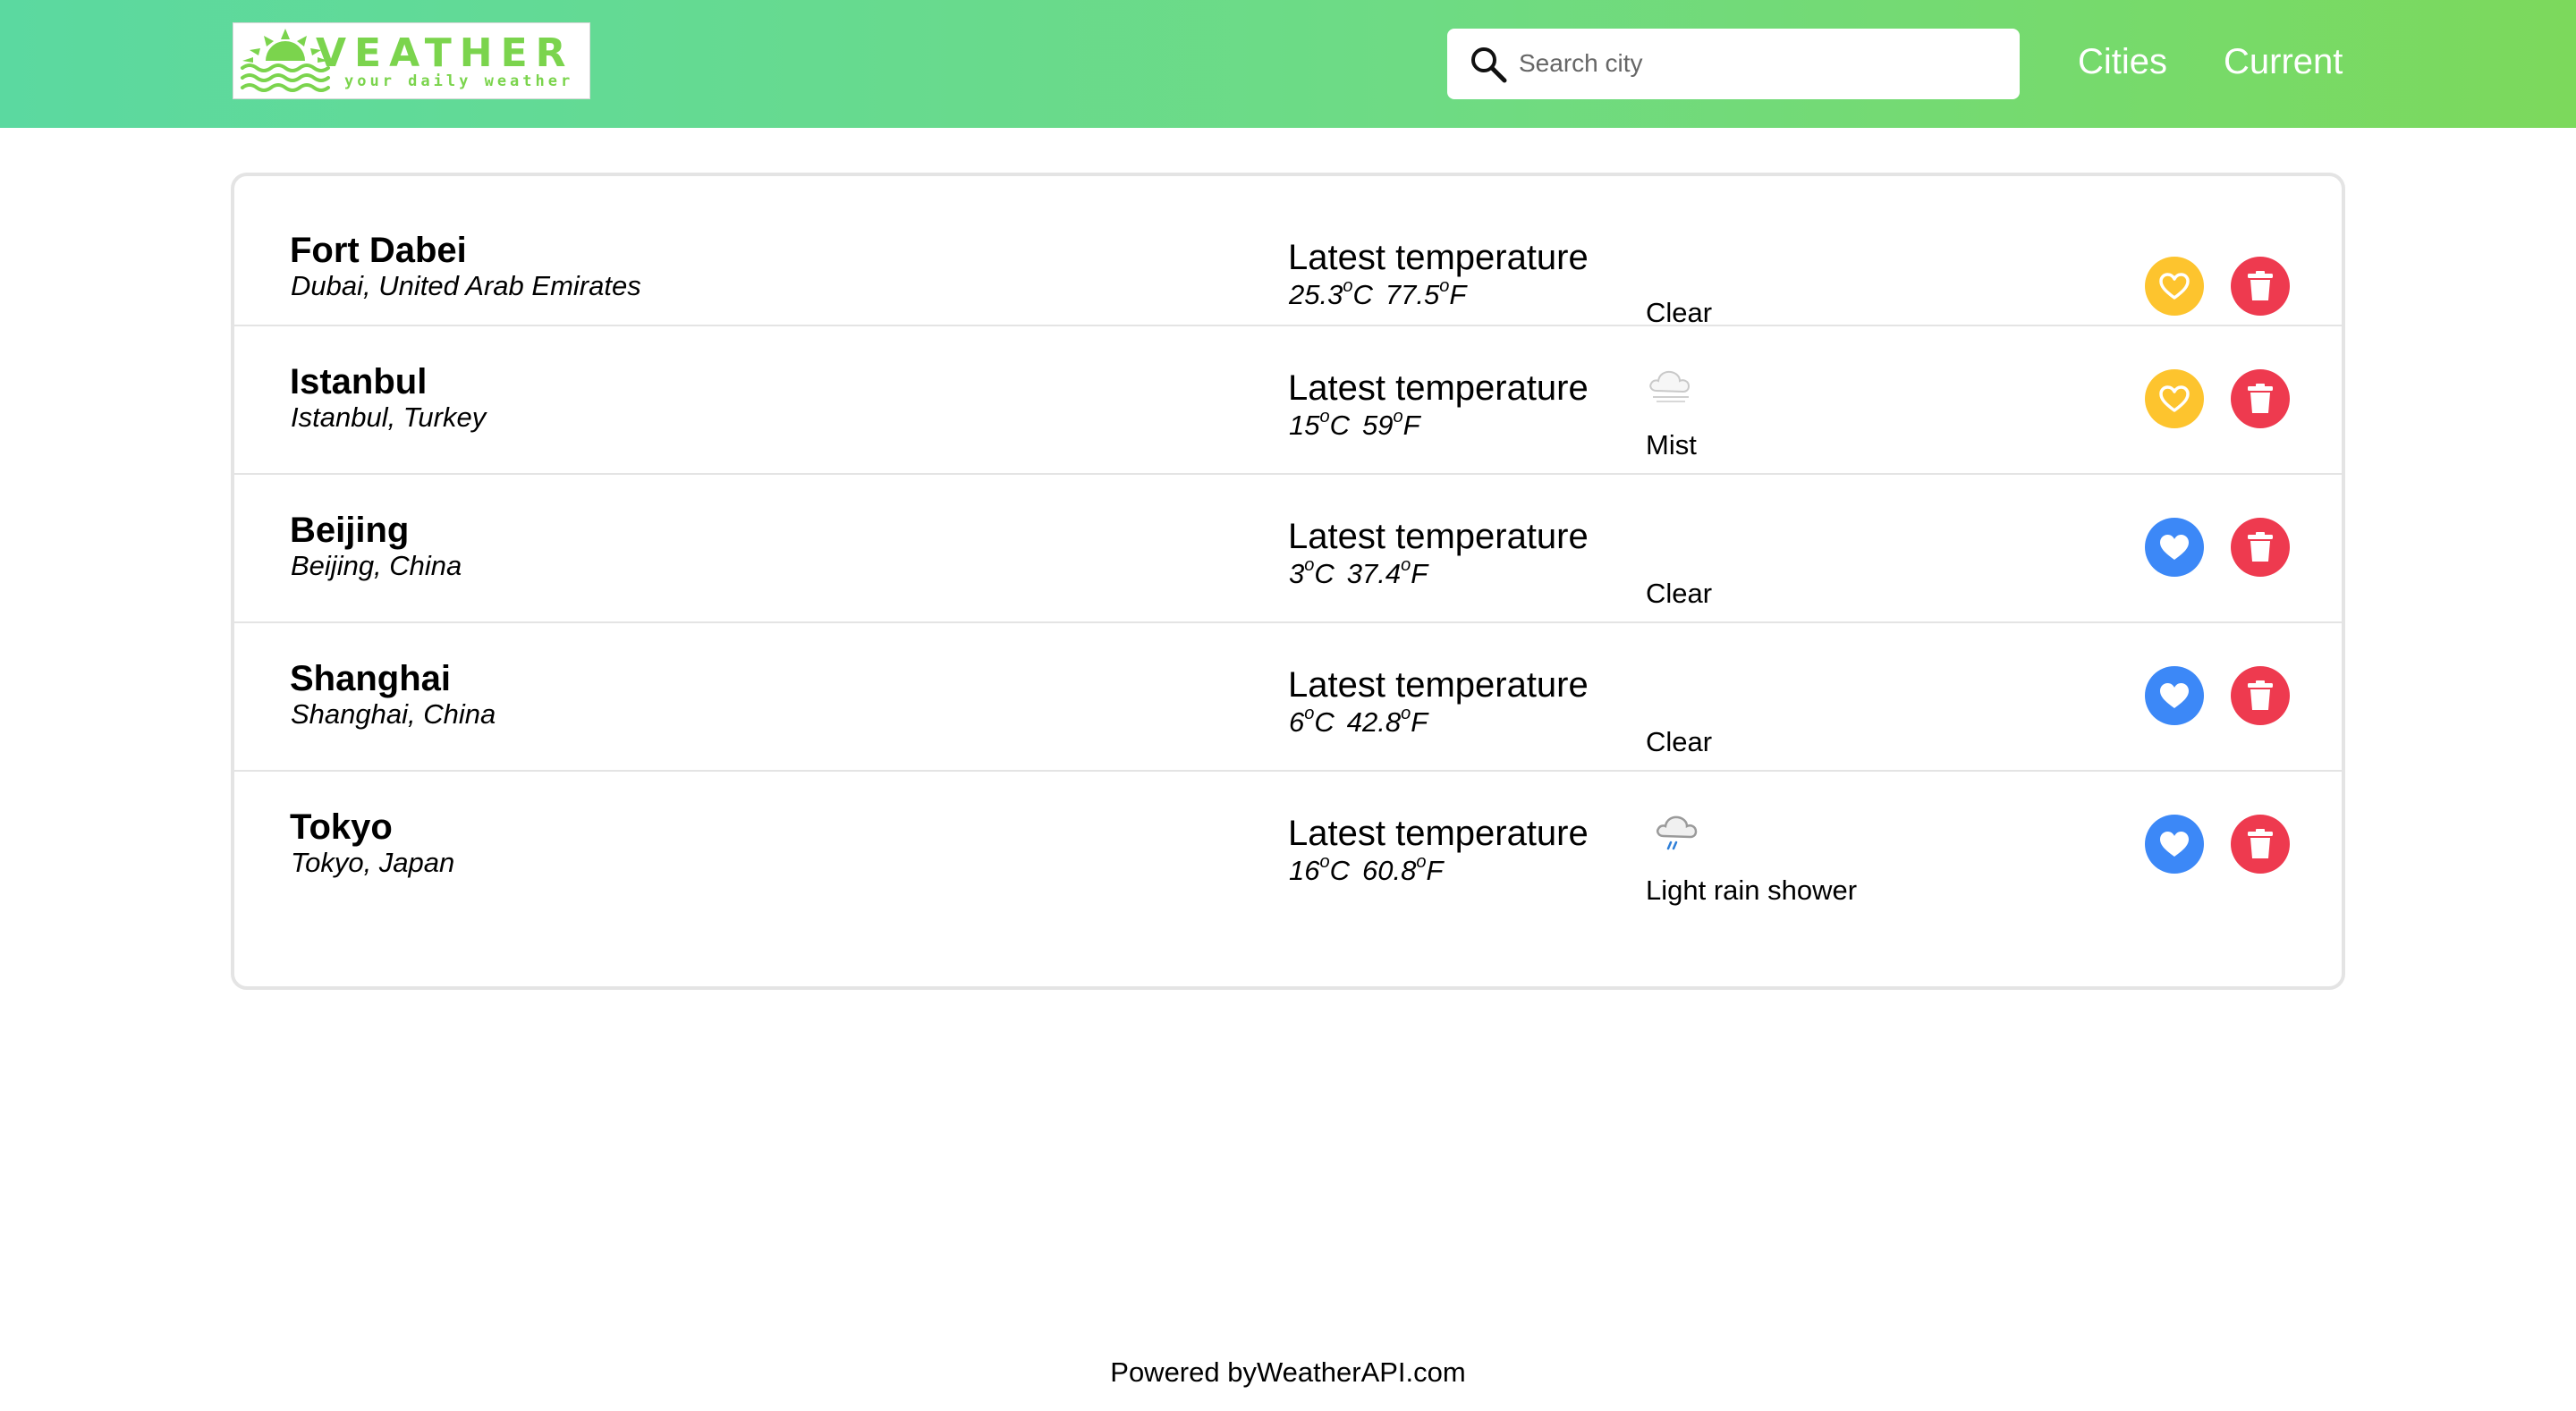 The width and height of the screenshot is (2576, 1411). What do you see at coordinates (1760, 64) in the screenshot?
I see `search-input` at bounding box center [1760, 64].